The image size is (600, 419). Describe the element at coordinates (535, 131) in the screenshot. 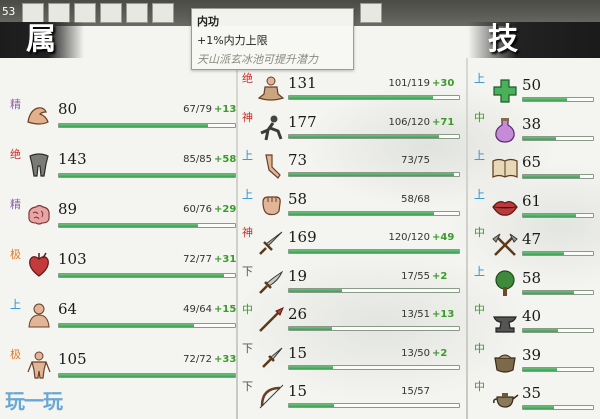

I see `life-skill-row: 中 38` at that location.